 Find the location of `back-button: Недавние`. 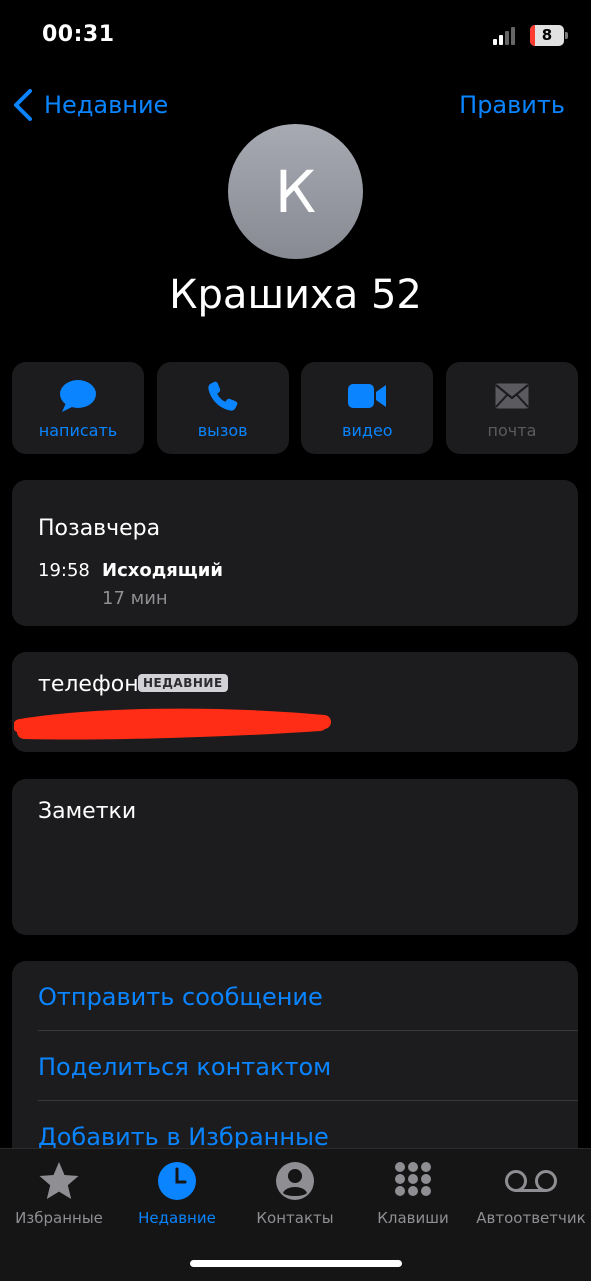

back-button: Недавние is located at coordinates (90, 105).